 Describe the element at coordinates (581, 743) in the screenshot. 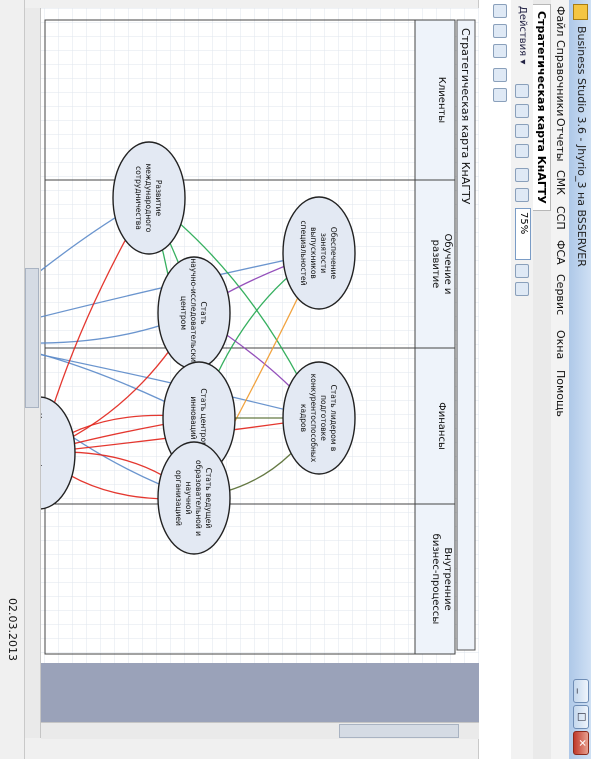

I see `close-button: ✕` at that location.